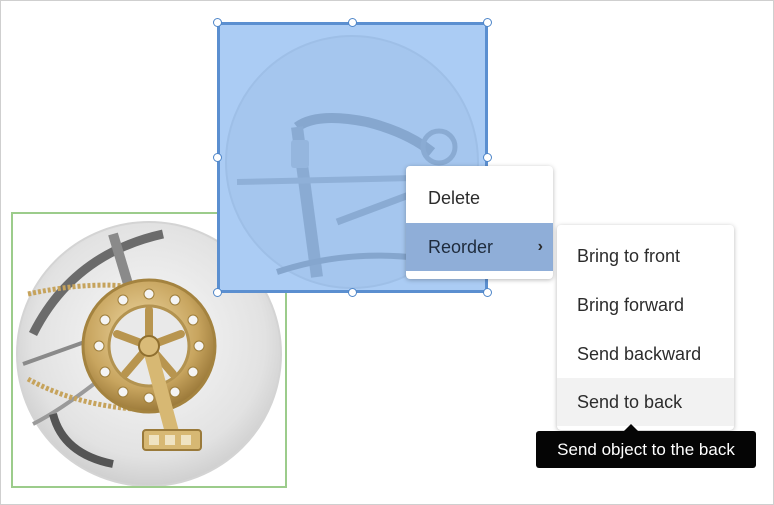 This screenshot has width=774, height=505. I want to click on resize-handle-bottom-right, so click(487, 292).